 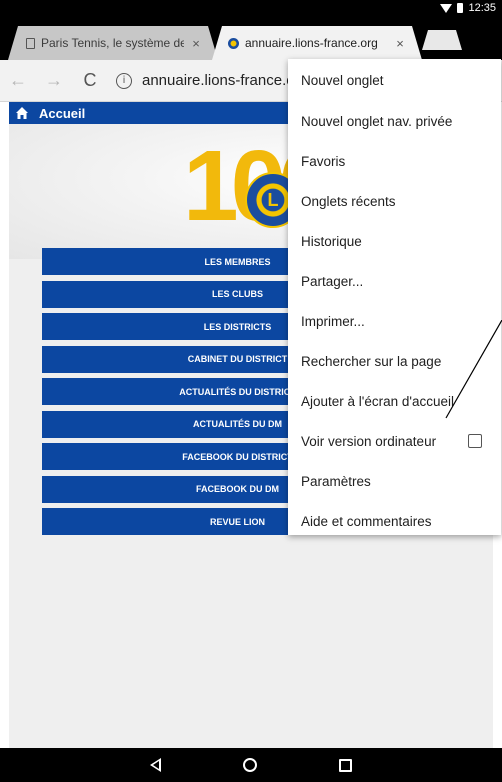 I want to click on menu-item-desktop-site: Voir version ordinateur, so click(x=394, y=441).